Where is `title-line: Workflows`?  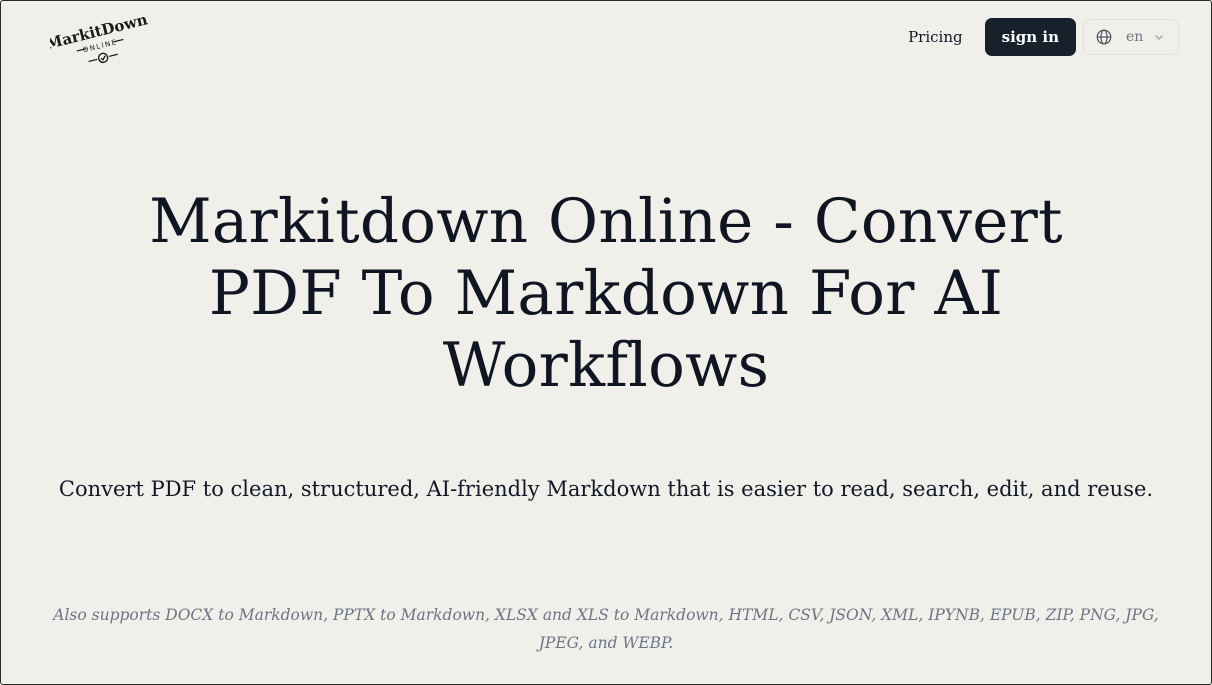
title-line: Workflows is located at coordinates (606, 365).